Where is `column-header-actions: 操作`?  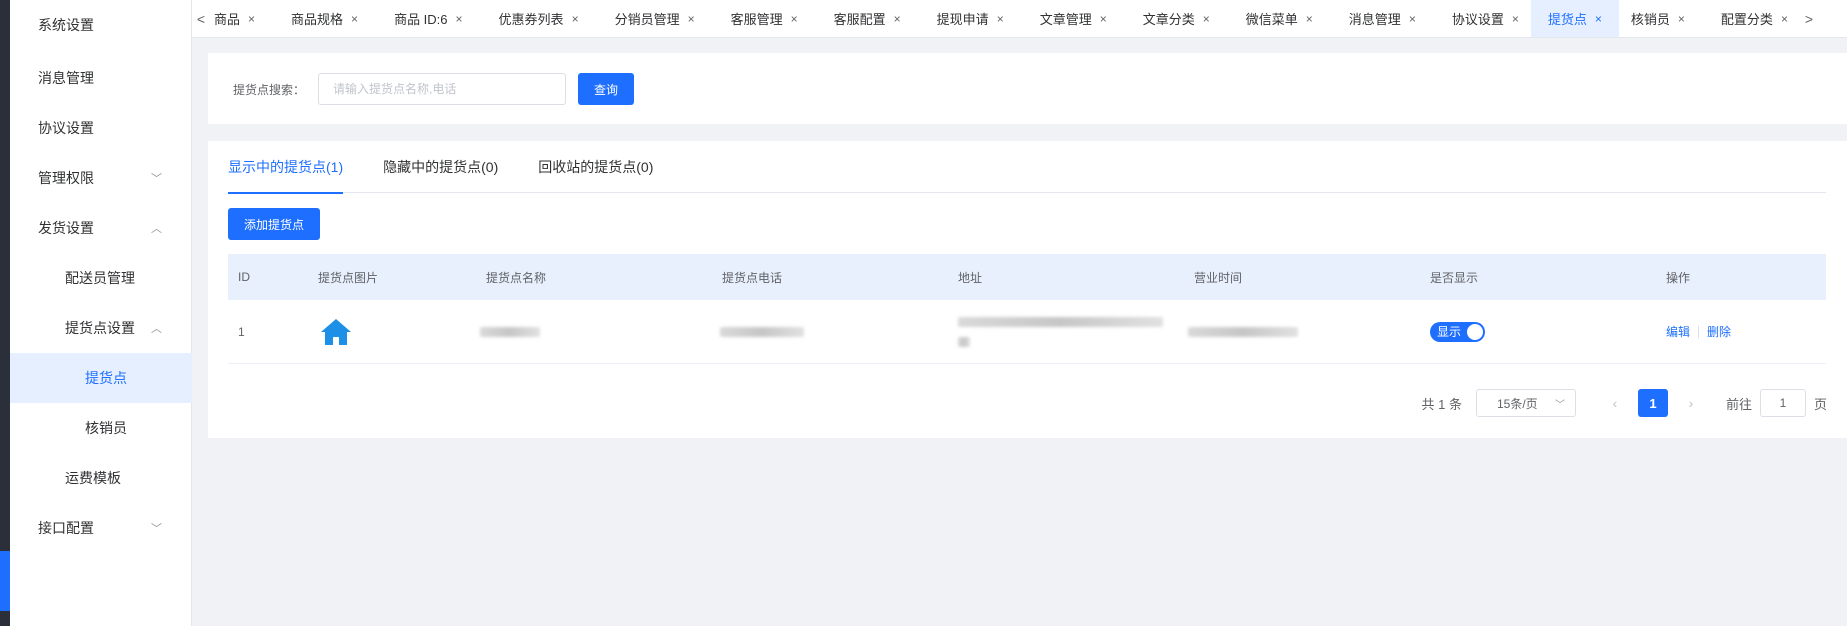
column-header-actions: 操作 is located at coordinates (1678, 277).